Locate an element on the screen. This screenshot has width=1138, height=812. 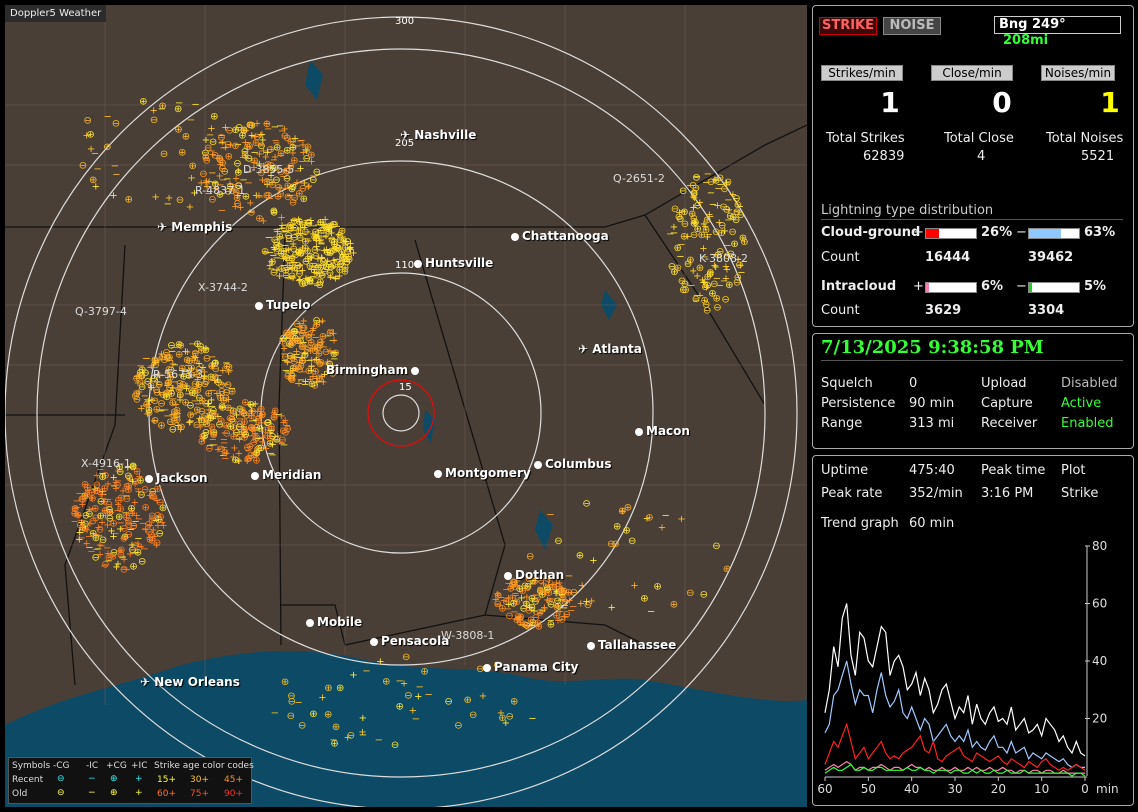
legend-symbols-label: Symbols is located at coordinates (31, 766).